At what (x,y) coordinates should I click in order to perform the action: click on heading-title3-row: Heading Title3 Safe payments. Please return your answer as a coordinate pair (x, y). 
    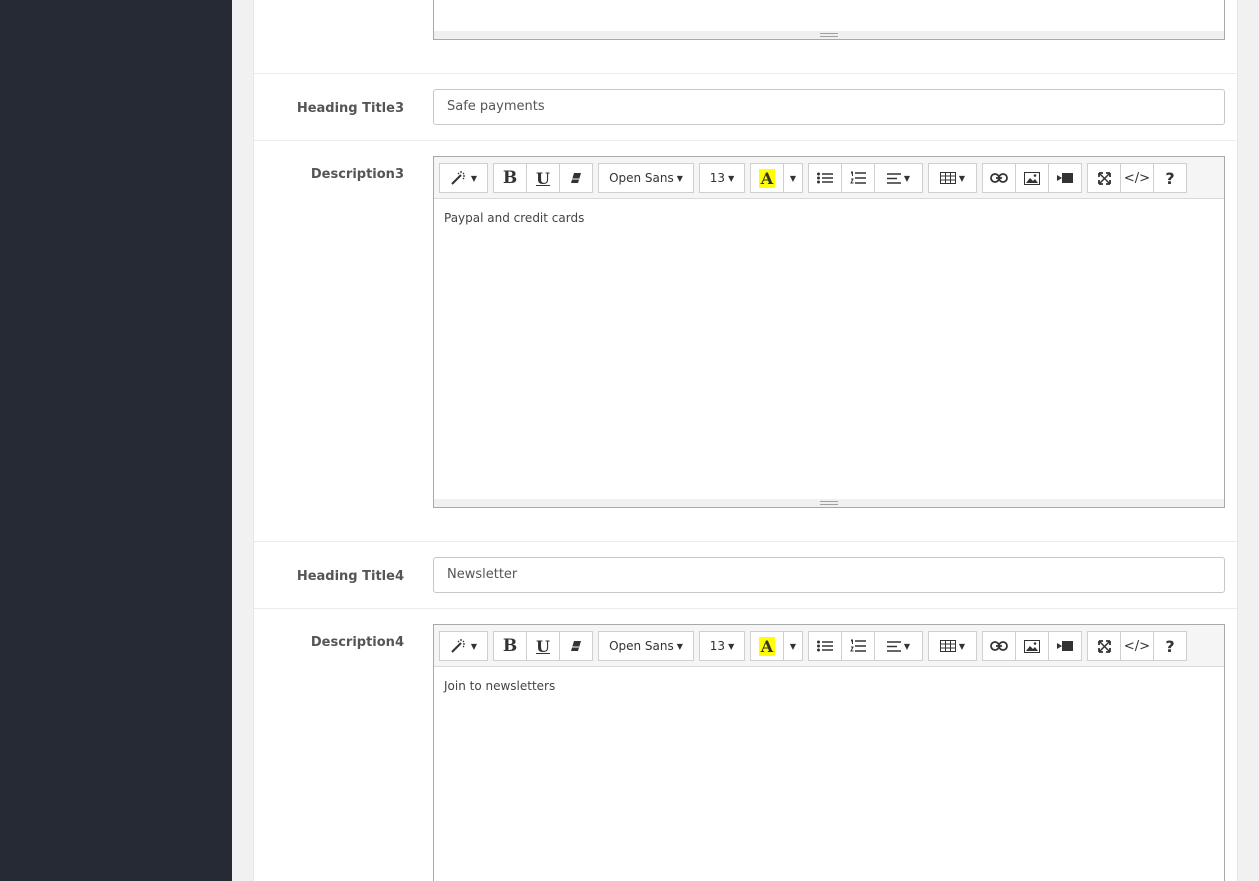
    Looking at the image, I should click on (746, 107).